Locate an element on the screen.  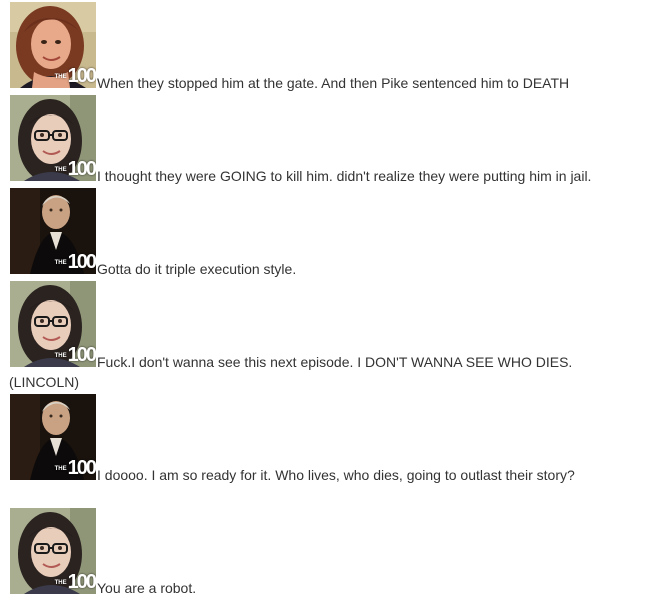
message-continuation: (LINCOLN) is located at coordinates (44, 382).